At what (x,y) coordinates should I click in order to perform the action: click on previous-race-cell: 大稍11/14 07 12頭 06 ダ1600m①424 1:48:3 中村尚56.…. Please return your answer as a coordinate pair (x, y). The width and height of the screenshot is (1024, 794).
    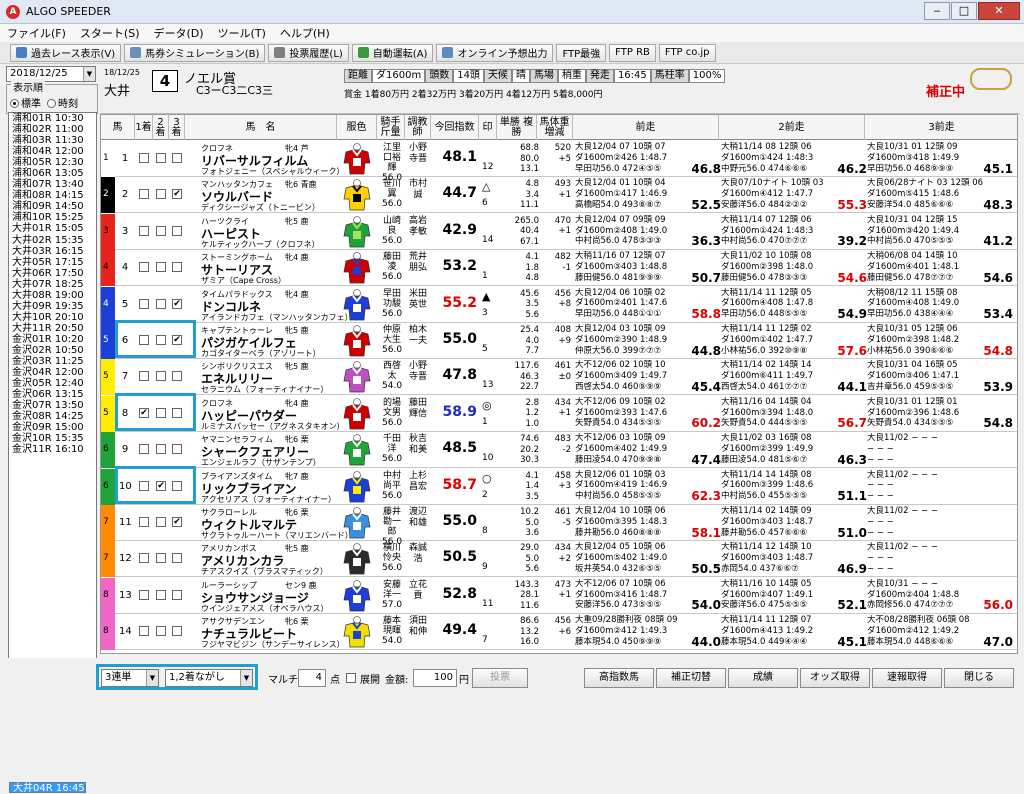
    Looking at the image, I should click on (794, 231).